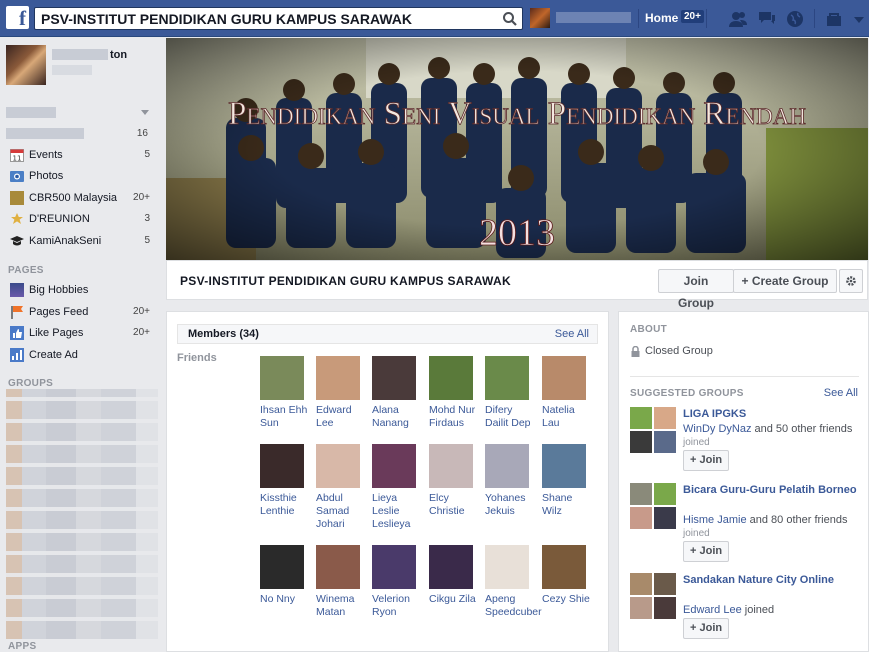 This screenshot has width=869, height=652. I want to click on member-name: Elcy Christie, so click(454, 505).